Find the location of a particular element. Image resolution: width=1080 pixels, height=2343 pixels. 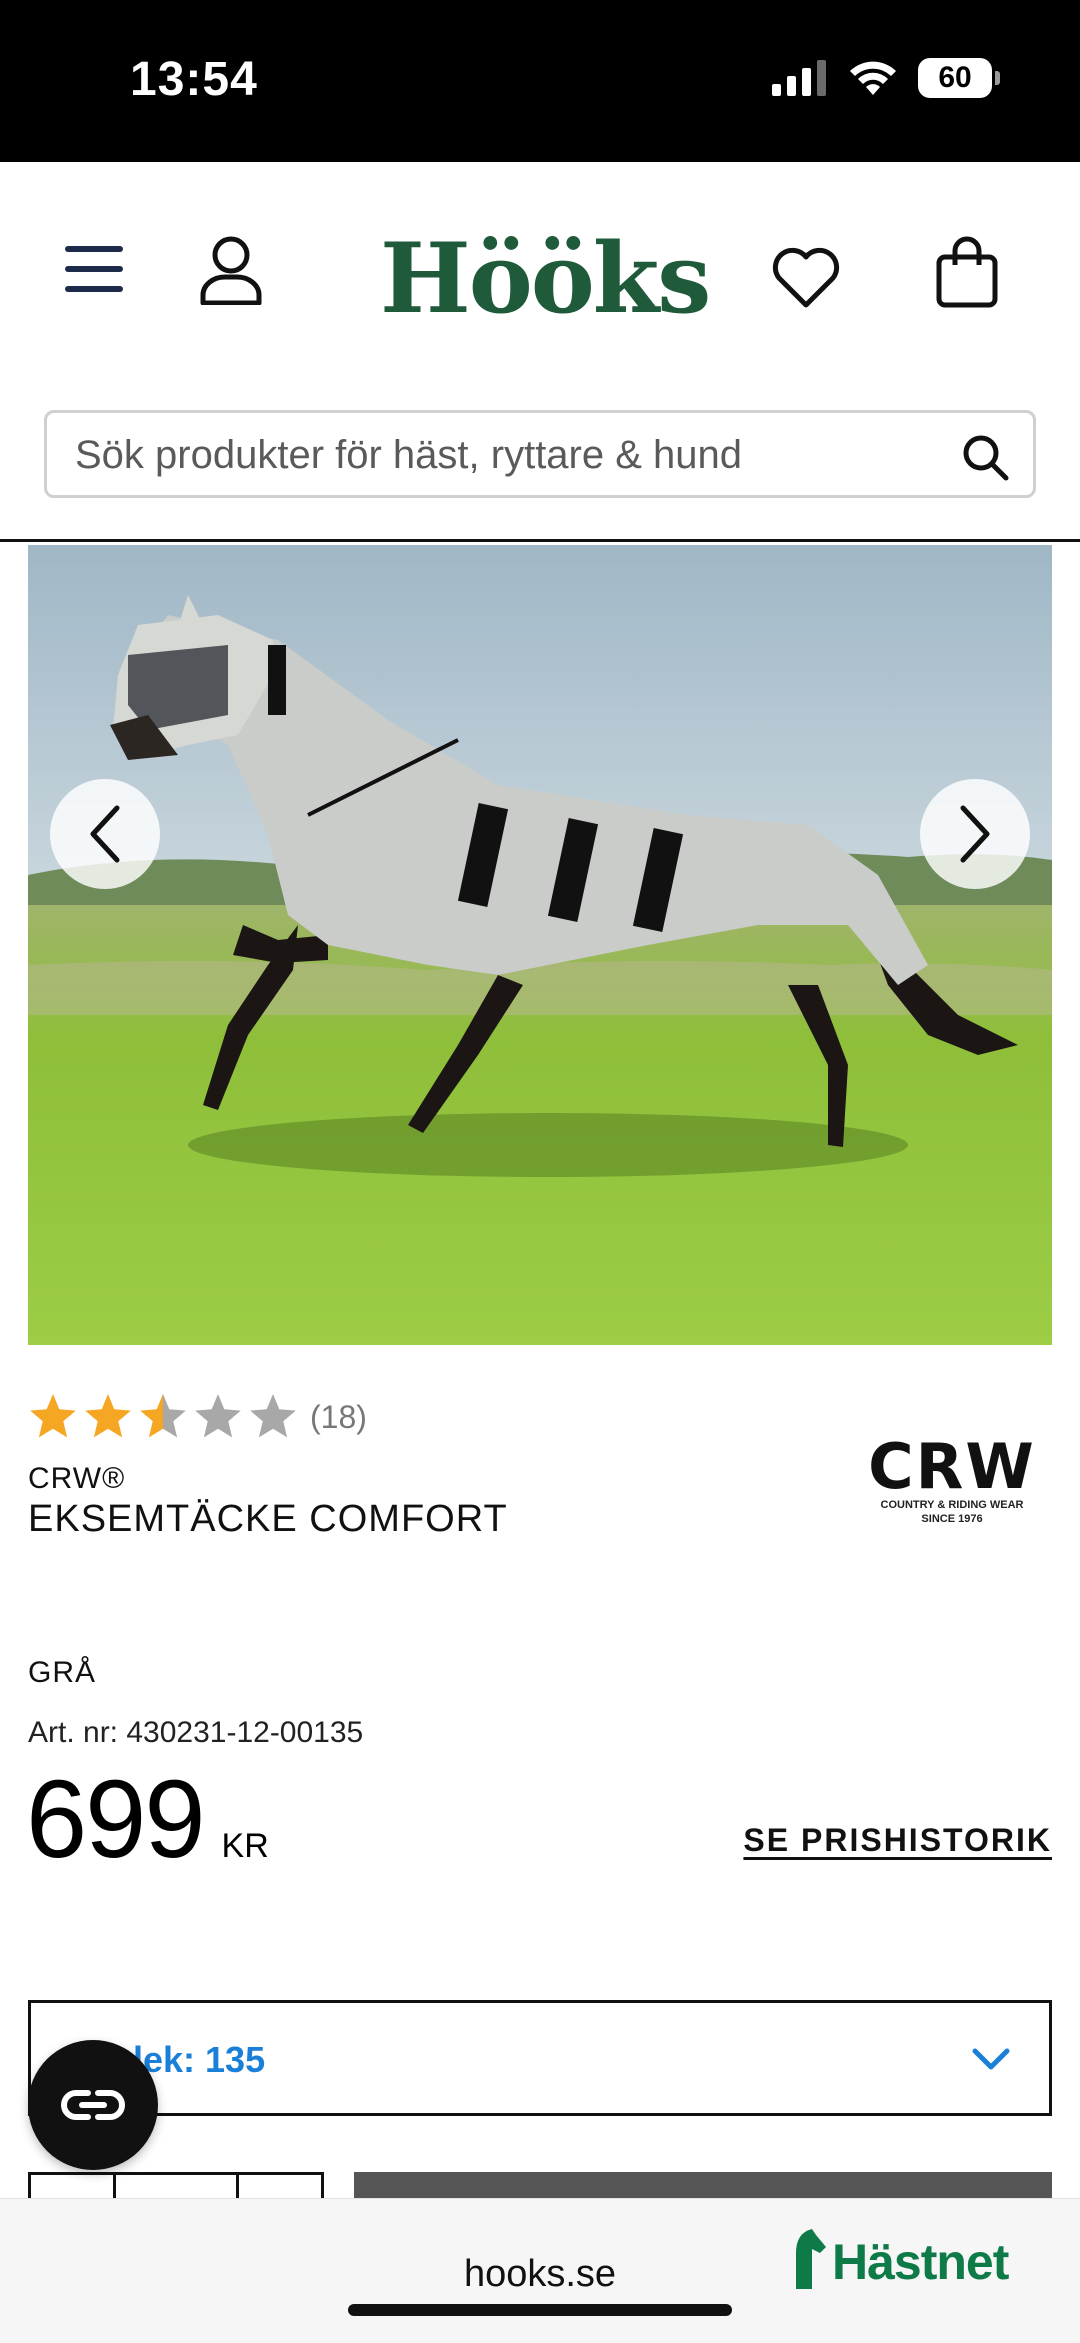

browser-url: hooks.se is located at coordinates (540, 2274).